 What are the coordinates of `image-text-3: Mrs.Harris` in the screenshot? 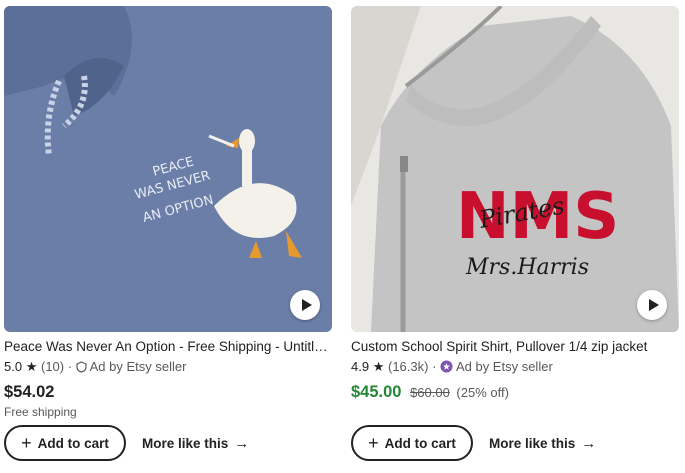 It's located at (527, 267).